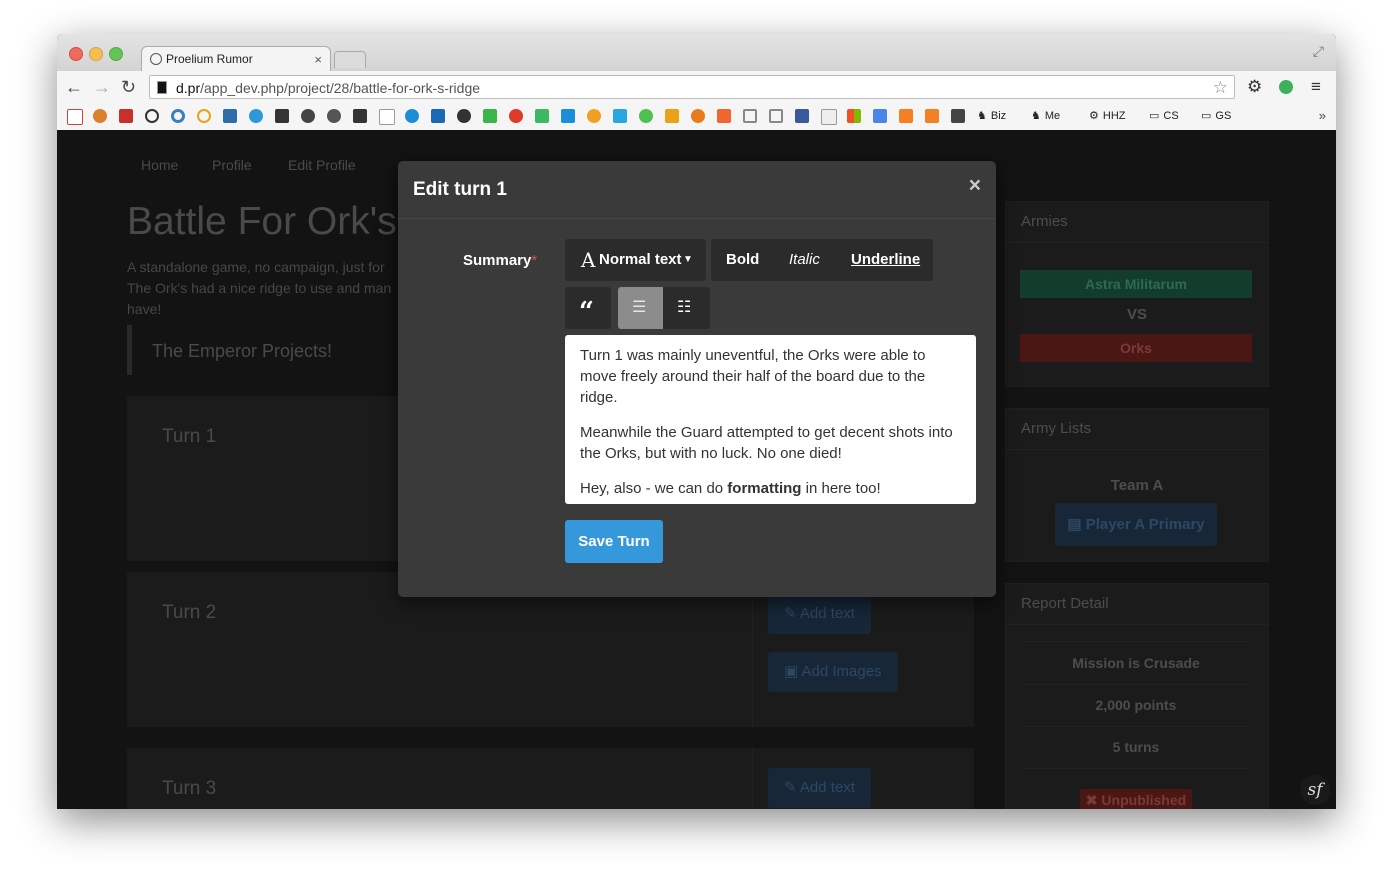 The height and width of the screenshot is (888, 1393). I want to click on extension-leaf-icon, so click(1286, 87).